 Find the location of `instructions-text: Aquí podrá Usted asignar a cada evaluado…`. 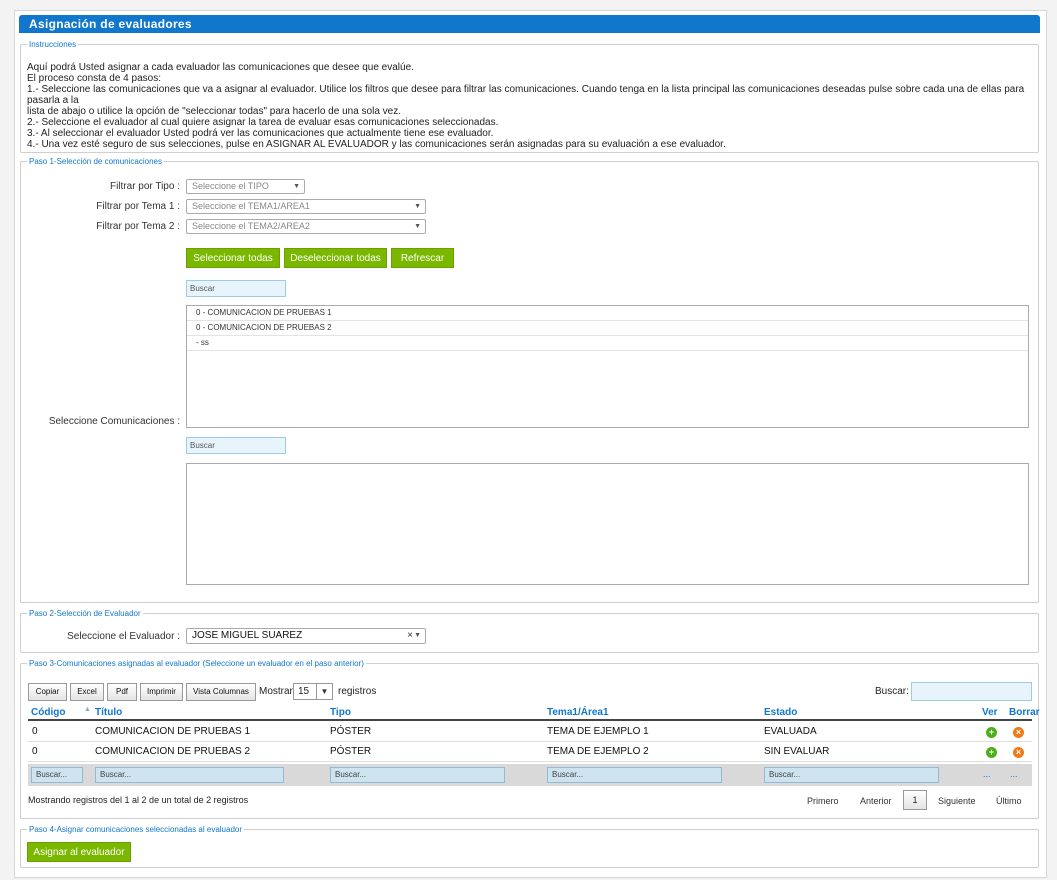

instructions-text: Aquí podrá Usted asignar a cada evaluado… is located at coordinates (531, 106).